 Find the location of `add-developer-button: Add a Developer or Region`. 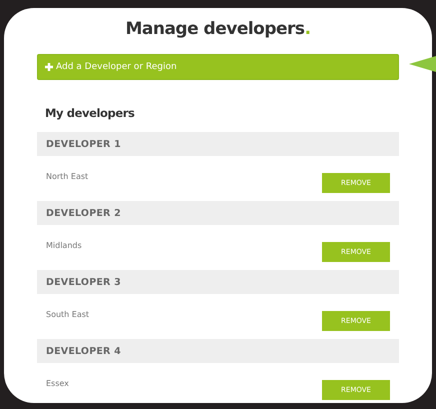

add-developer-button: Add a Developer or Region is located at coordinates (218, 67).